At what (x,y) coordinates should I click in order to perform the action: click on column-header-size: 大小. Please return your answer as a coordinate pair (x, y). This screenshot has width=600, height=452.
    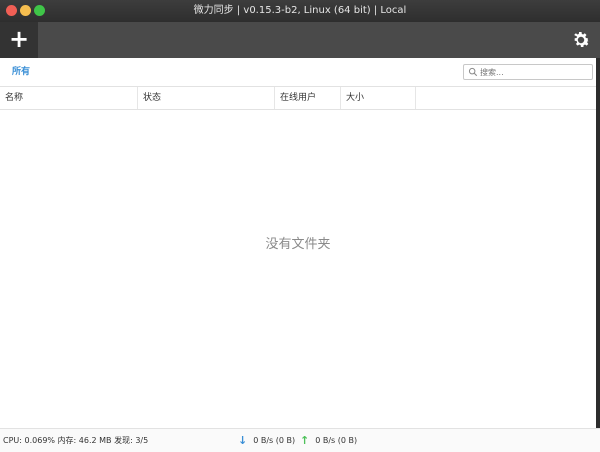
    Looking at the image, I should click on (378, 98).